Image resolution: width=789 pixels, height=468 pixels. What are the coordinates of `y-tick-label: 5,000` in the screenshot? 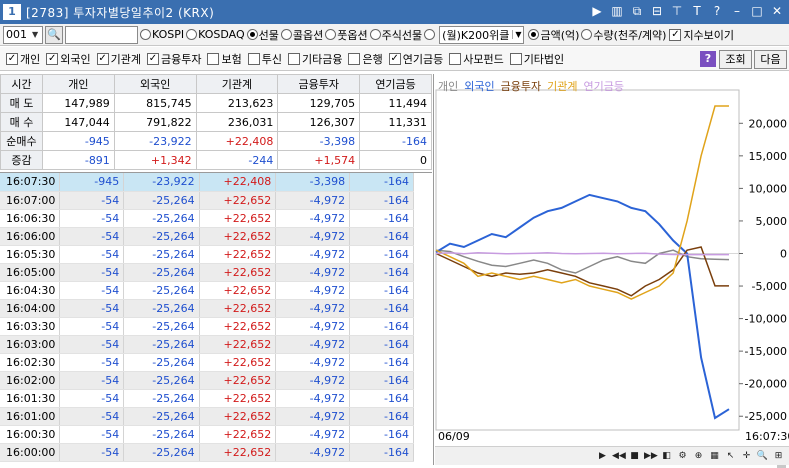 It's located at (772, 221).